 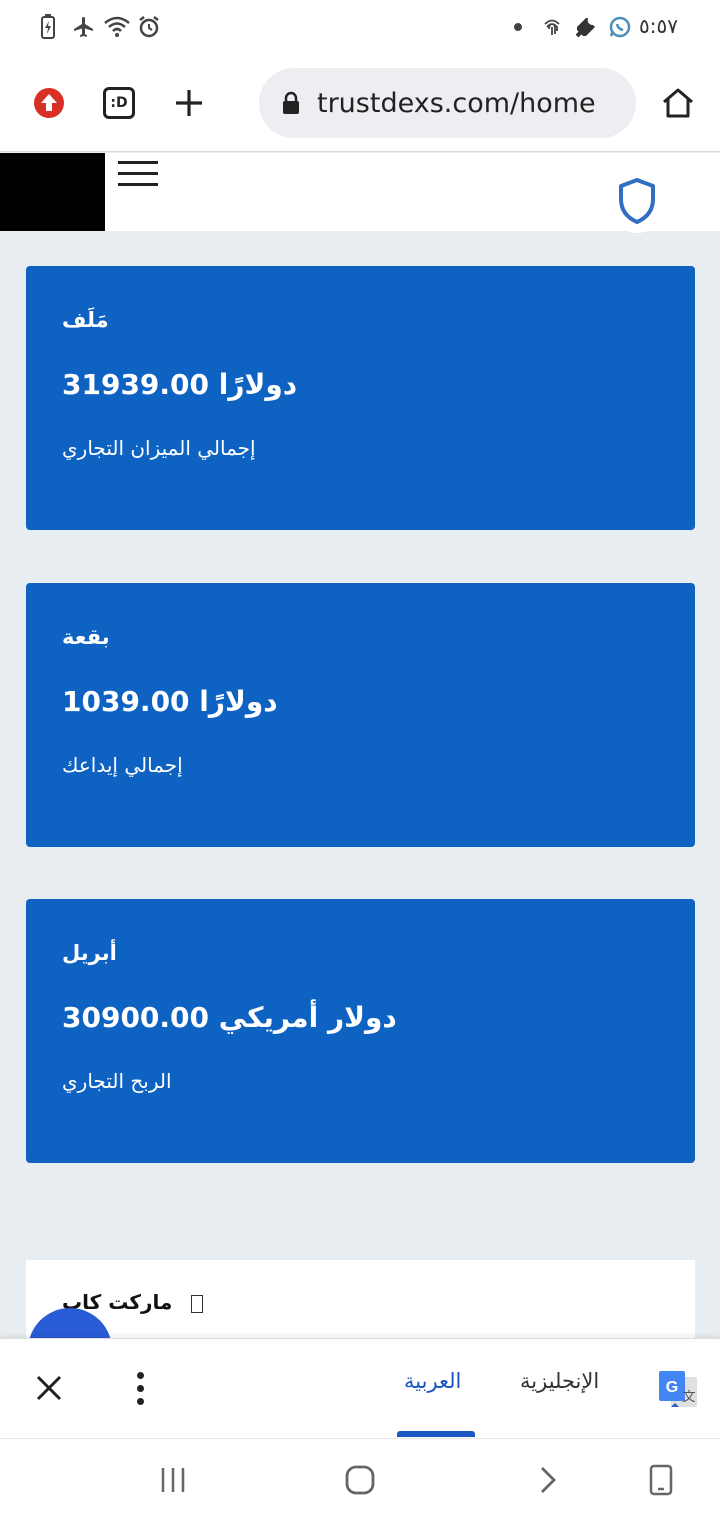 I want to click on rotate-screen-button, so click(x=661, y=1480).